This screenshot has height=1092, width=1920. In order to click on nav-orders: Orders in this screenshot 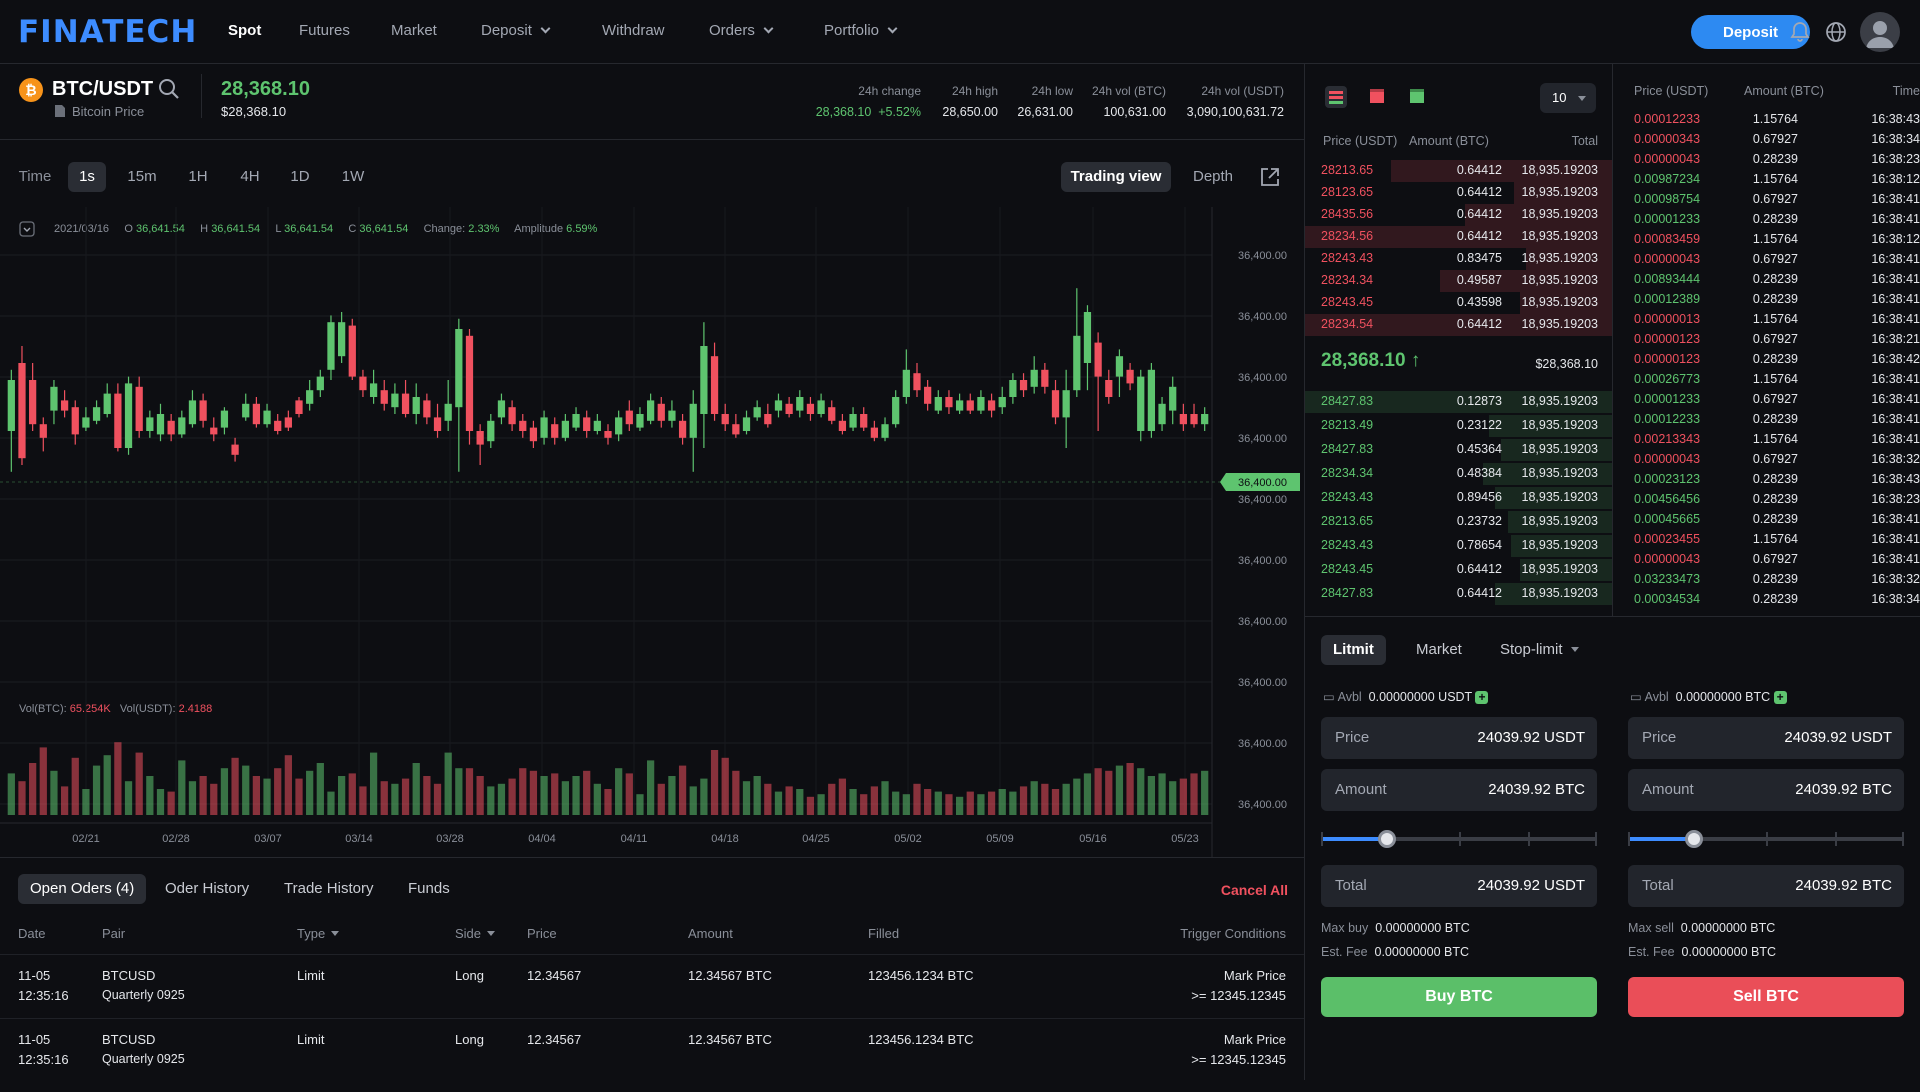, I will do `click(741, 30)`.